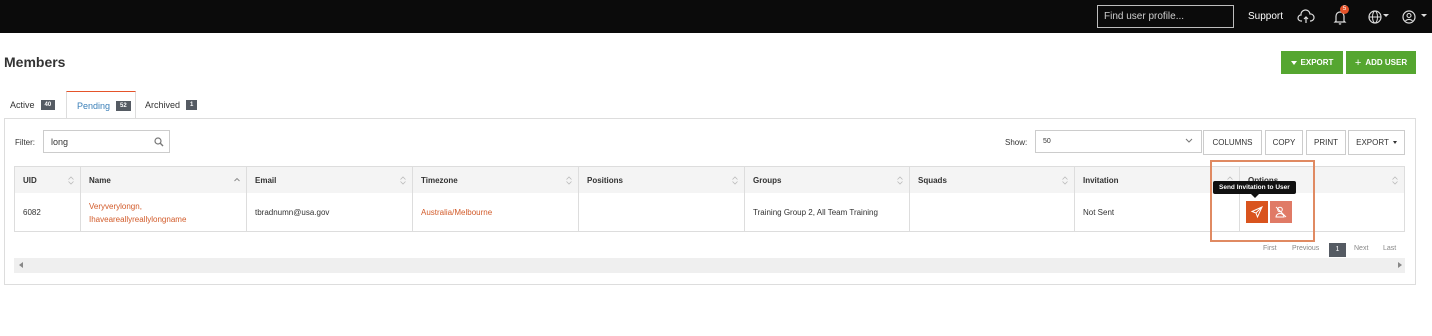 This screenshot has width=1432, height=336. Describe the element at coordinates (94, 105) in the screenshot. I see `tab-label: Pending` at that location.